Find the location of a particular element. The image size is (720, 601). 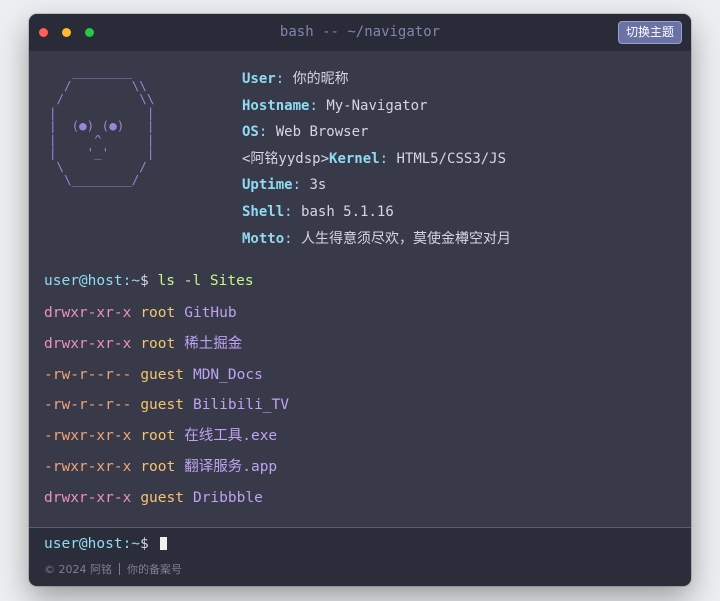

site-link: MDN_Docs is located at coordinates (228, 375).